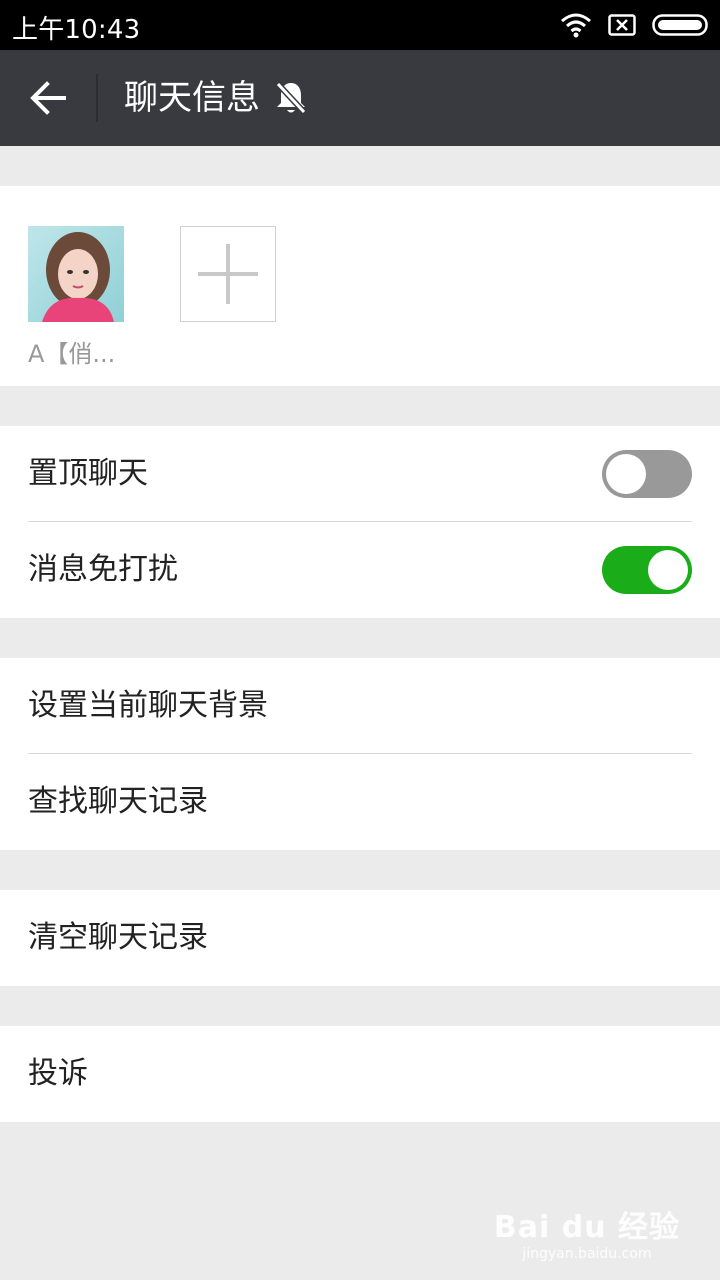 This screenshot has width=720, height=1280. I want to click on set-background-row: 设置当前聊天背景, so click(360, 706).